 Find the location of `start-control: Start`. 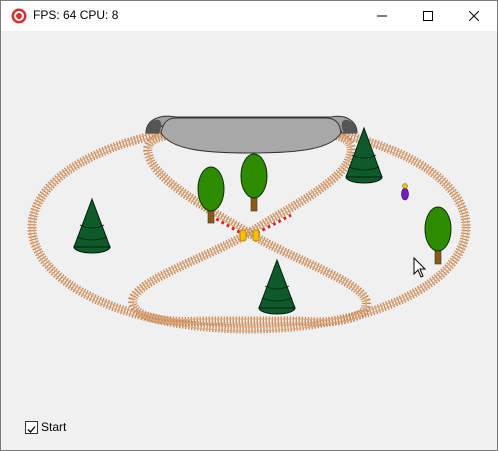

start-control: Start is located at coordinates (45, 427).